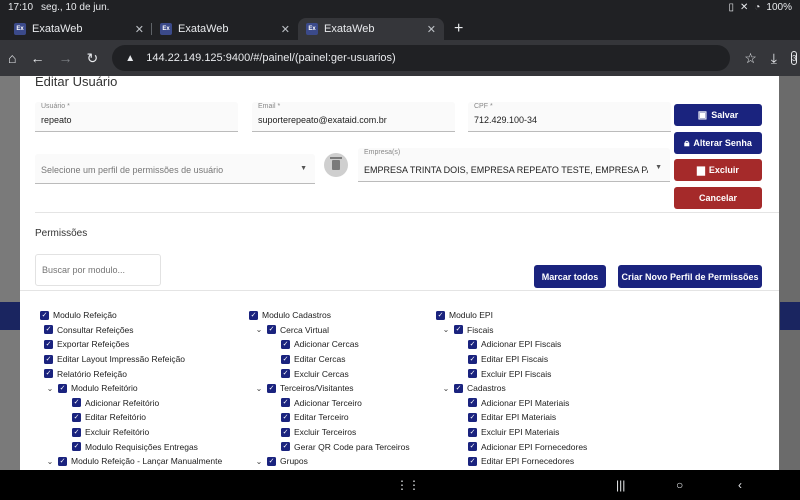 The image size is (800, 500). What do you see at coordinates (794, 58) in the screenshot?
I see `tab-switcher-icon: 3` at bounding box center [794, 58].